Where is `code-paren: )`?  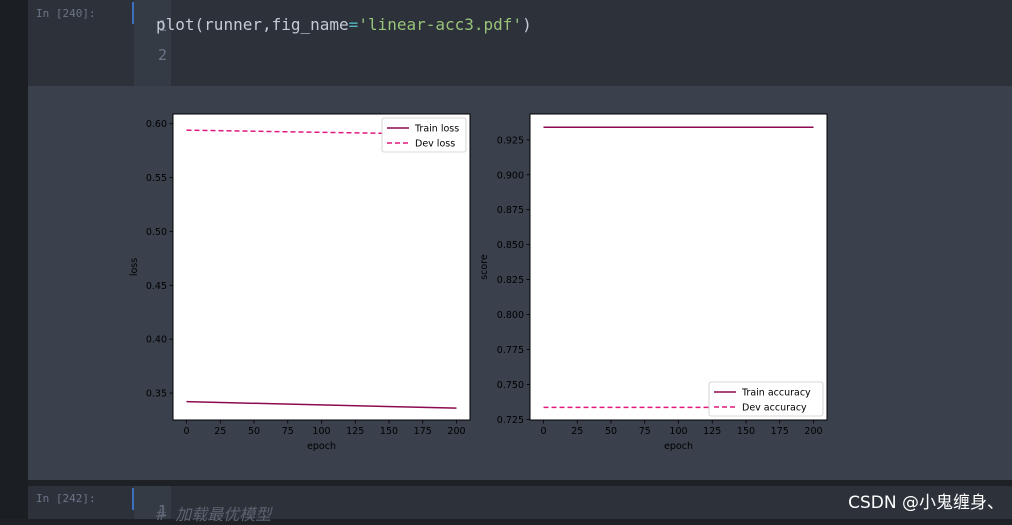 code-paren: ) is located at coordinates (527, 24).